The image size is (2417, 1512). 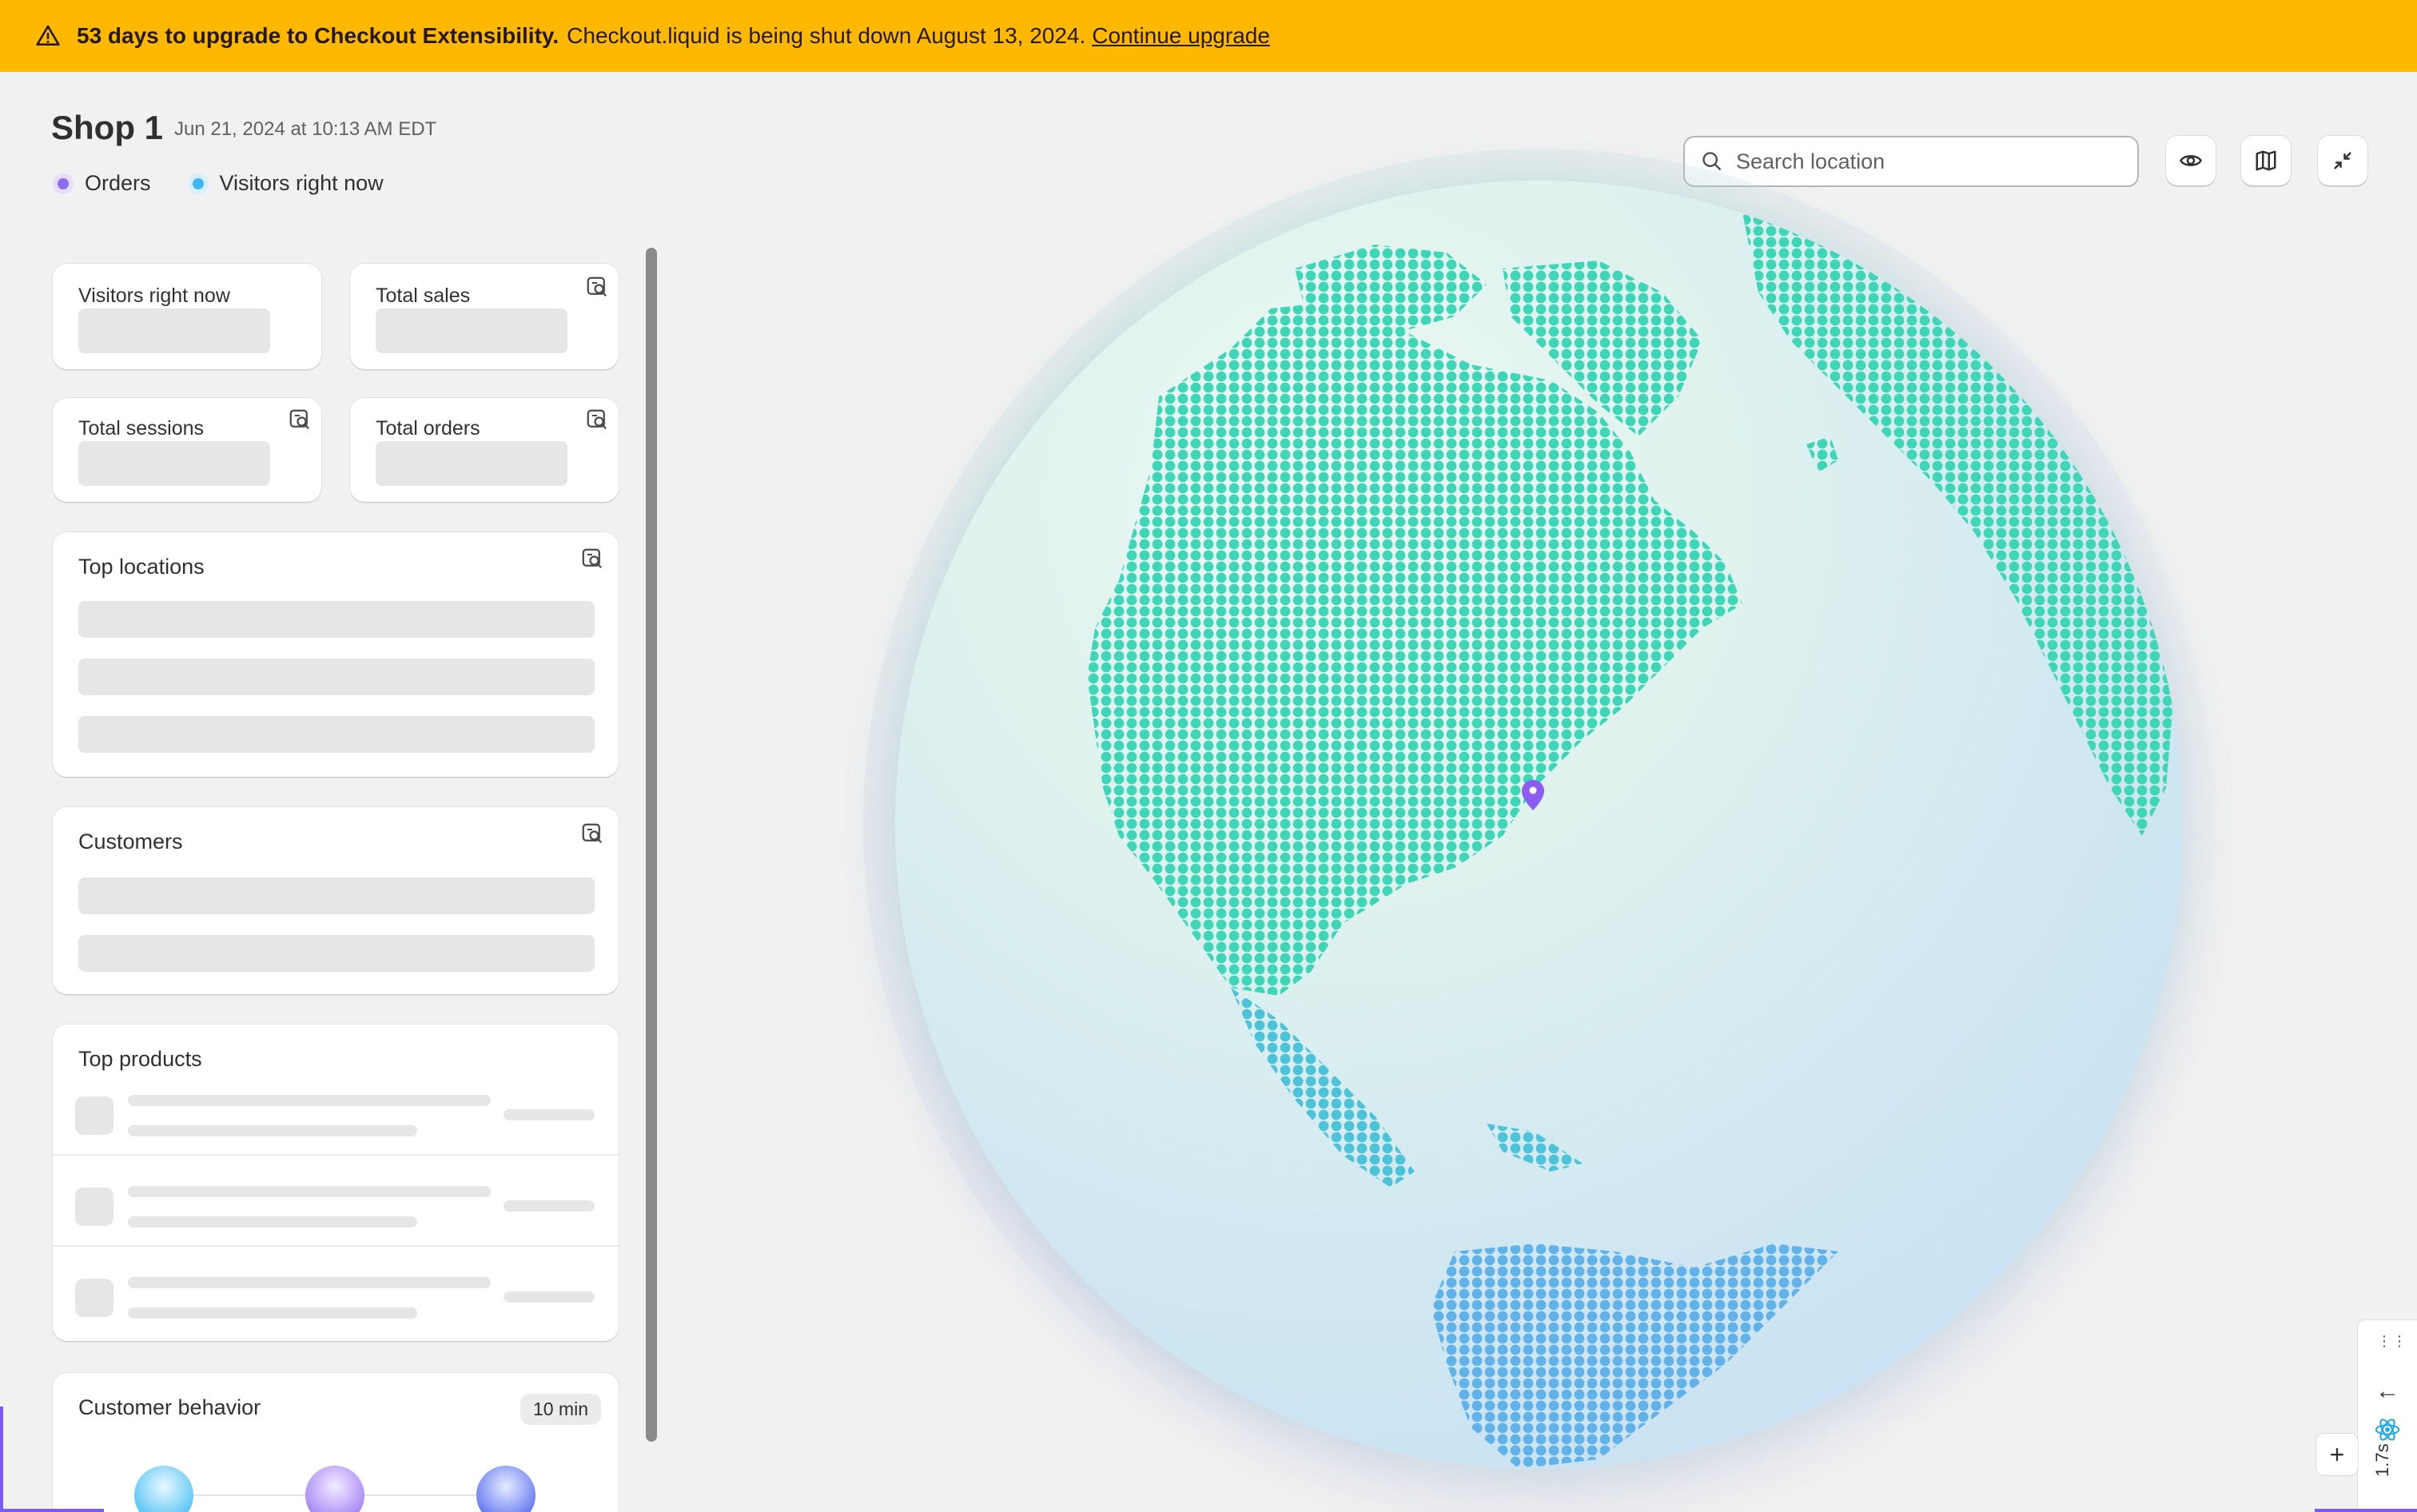 I want to click on panel-scrollbar, so click(x=651, y=845).